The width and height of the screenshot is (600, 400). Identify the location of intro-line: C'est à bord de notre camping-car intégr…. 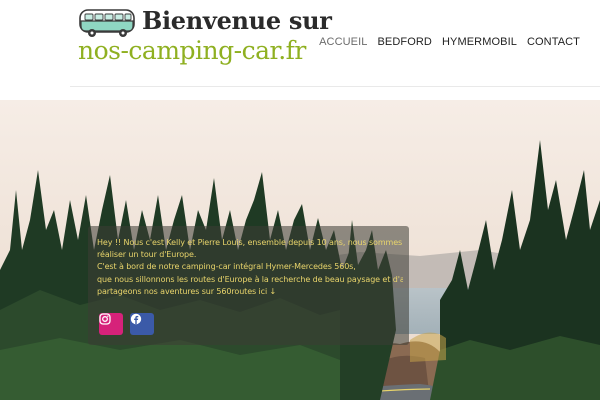
(226, 267).